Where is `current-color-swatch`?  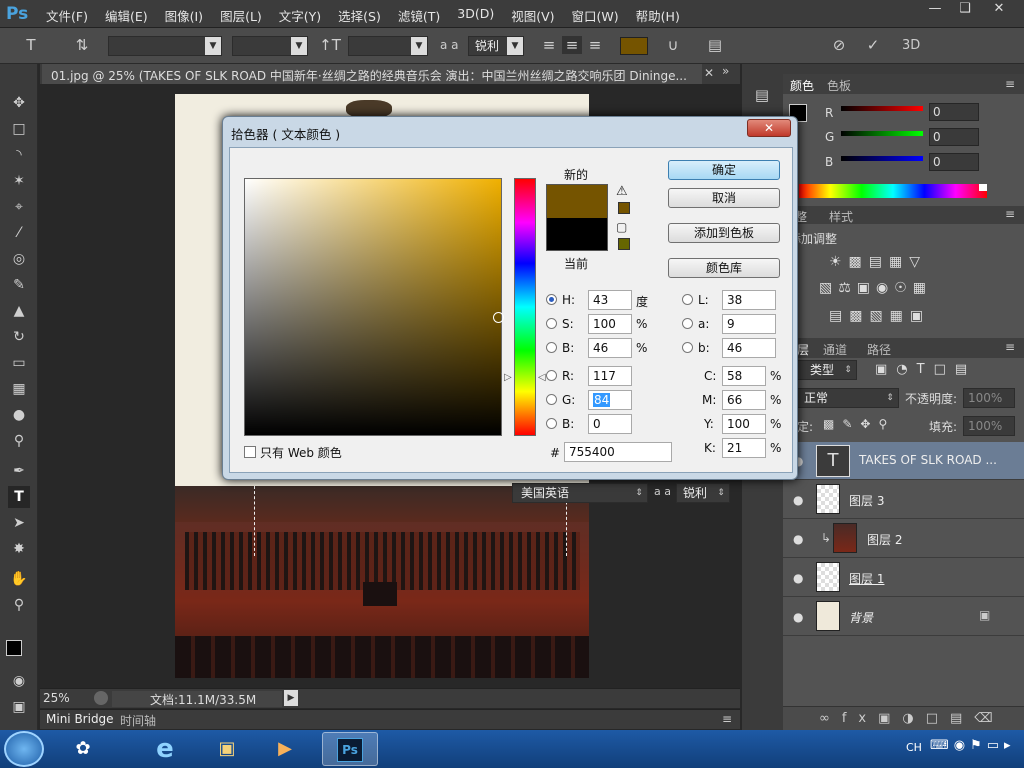 current-color-swatch is located at coordinates (577, 234).